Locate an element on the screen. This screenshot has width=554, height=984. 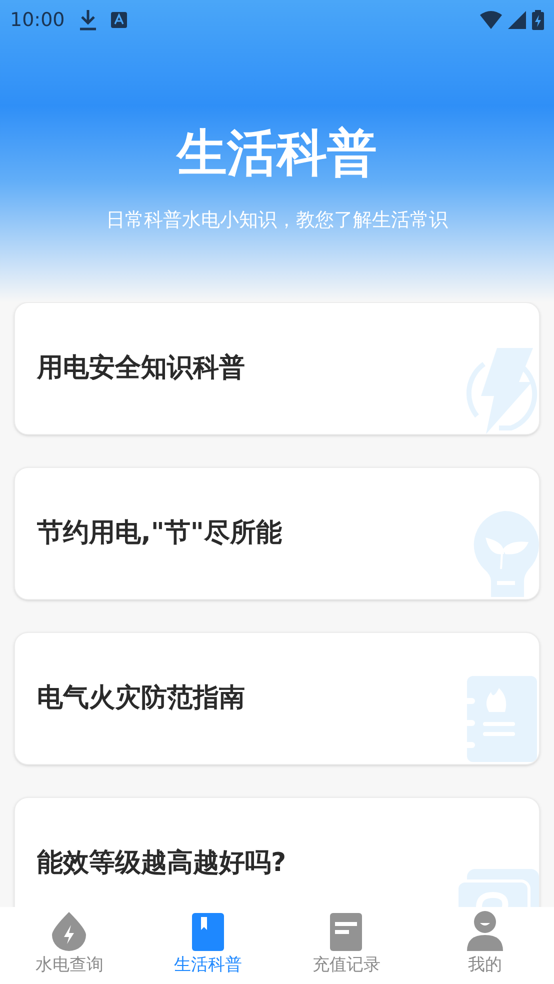
topic-card: 电气火灾防范指南 is located at coordinates (277, 698).